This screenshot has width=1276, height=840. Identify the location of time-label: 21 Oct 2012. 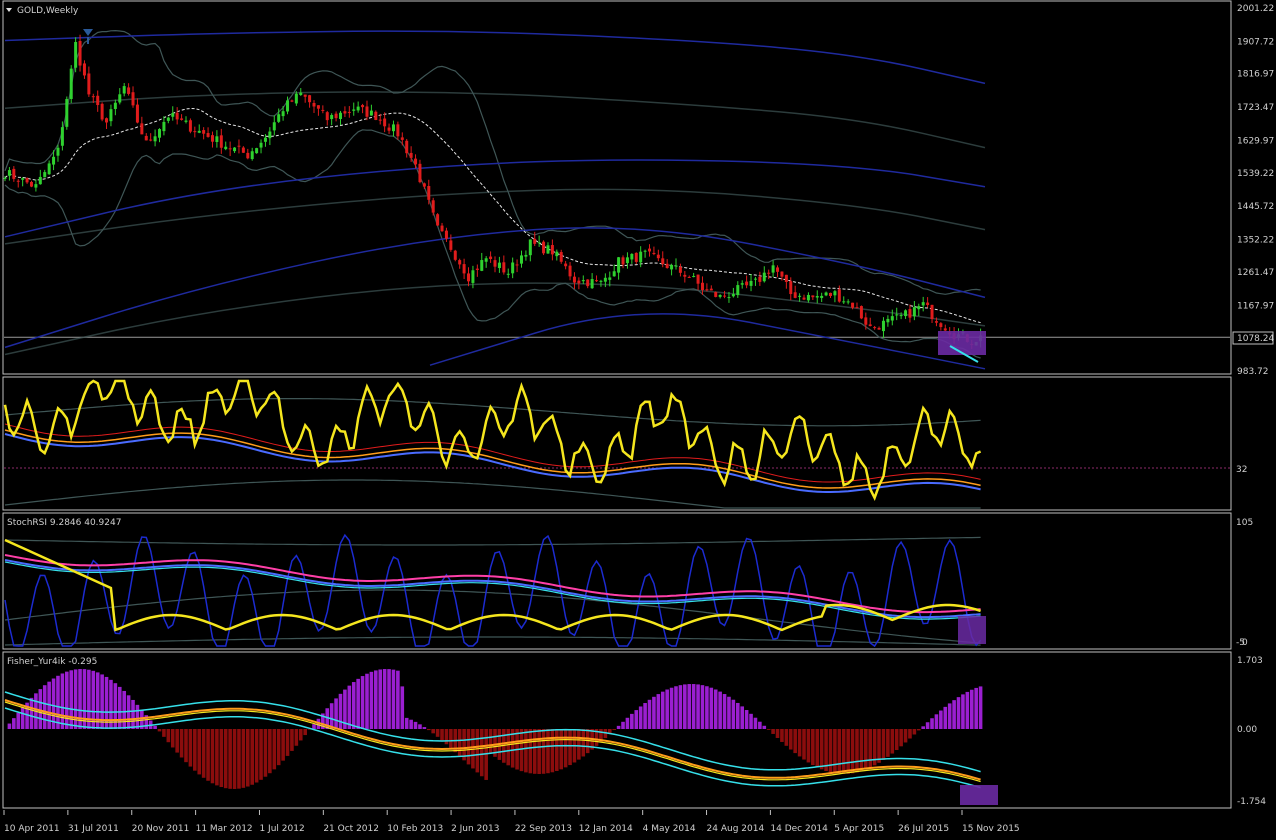
(351, 829).